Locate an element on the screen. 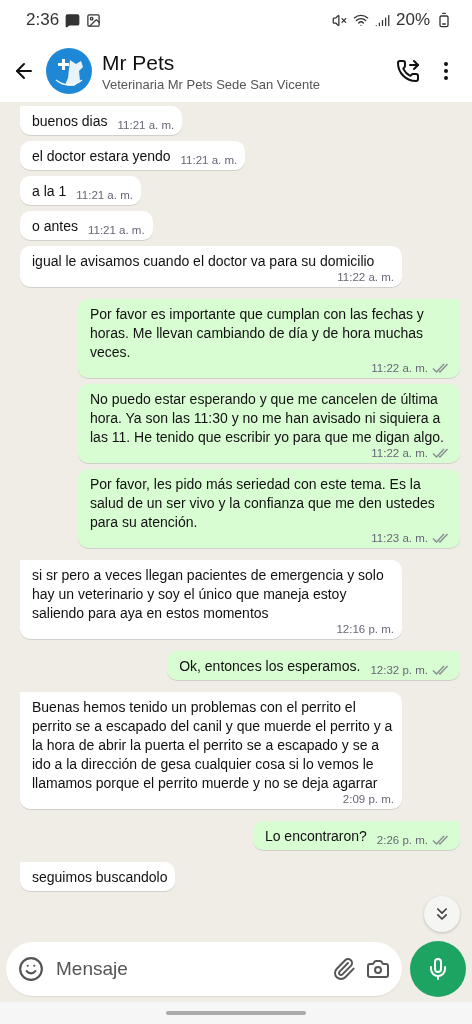 The height and width of the screenshot is (1024, 472). chat-title: Mr Pets is located at coordinates (139, 62).